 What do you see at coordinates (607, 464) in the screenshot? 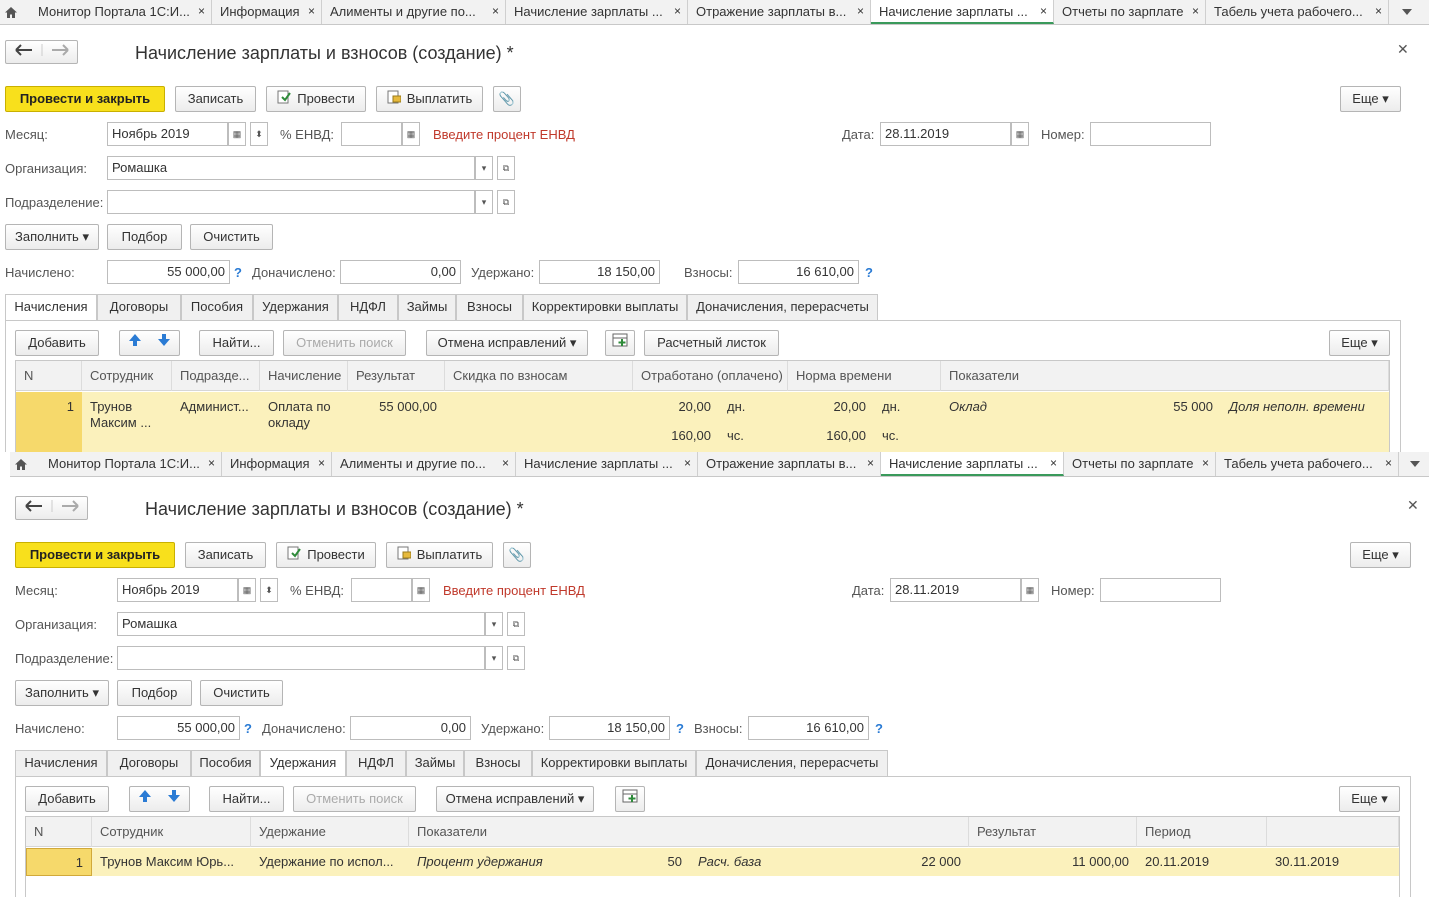
I see `window-tab: Начисление зарплаты ... ×` at bounding box center [607, 464].